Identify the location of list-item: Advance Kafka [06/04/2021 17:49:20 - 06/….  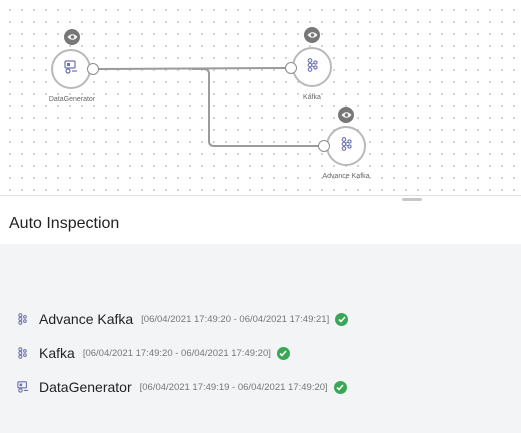
(183, 319).